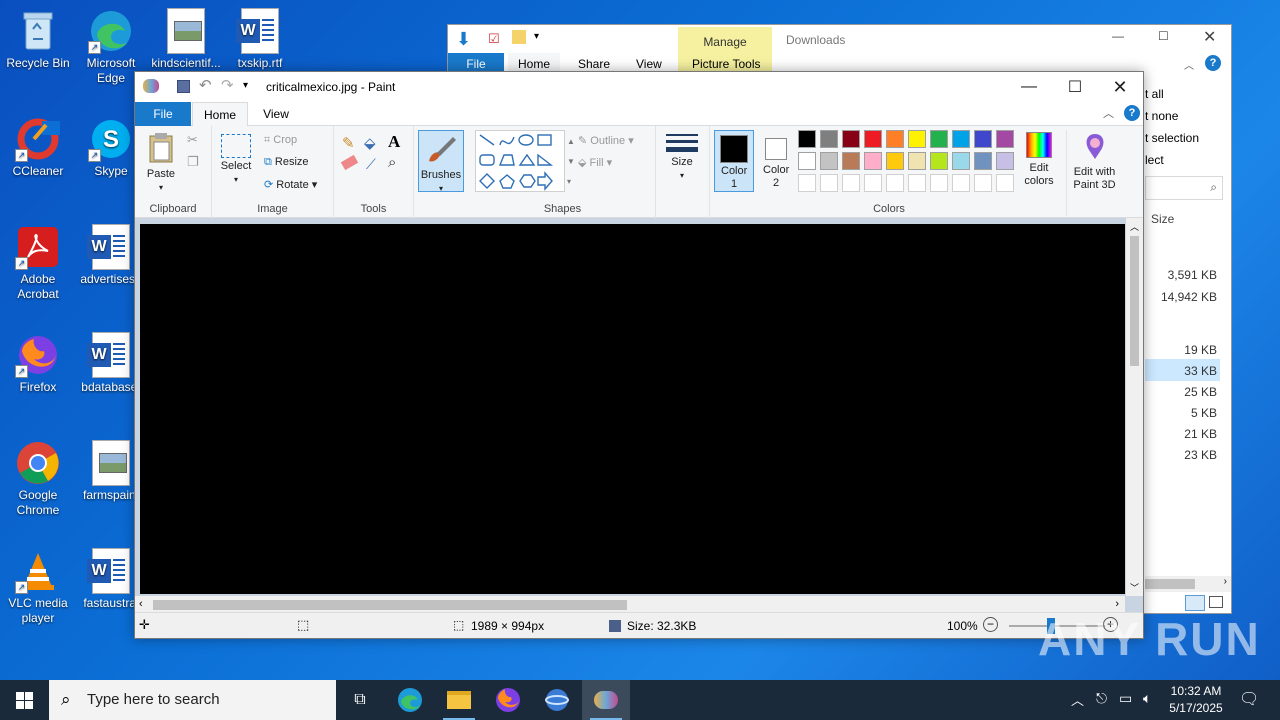  What do you see at coordinates (507, 181) in the screenshot?
I see `pentagon-shape-icon` at bounding box center [507, 181].